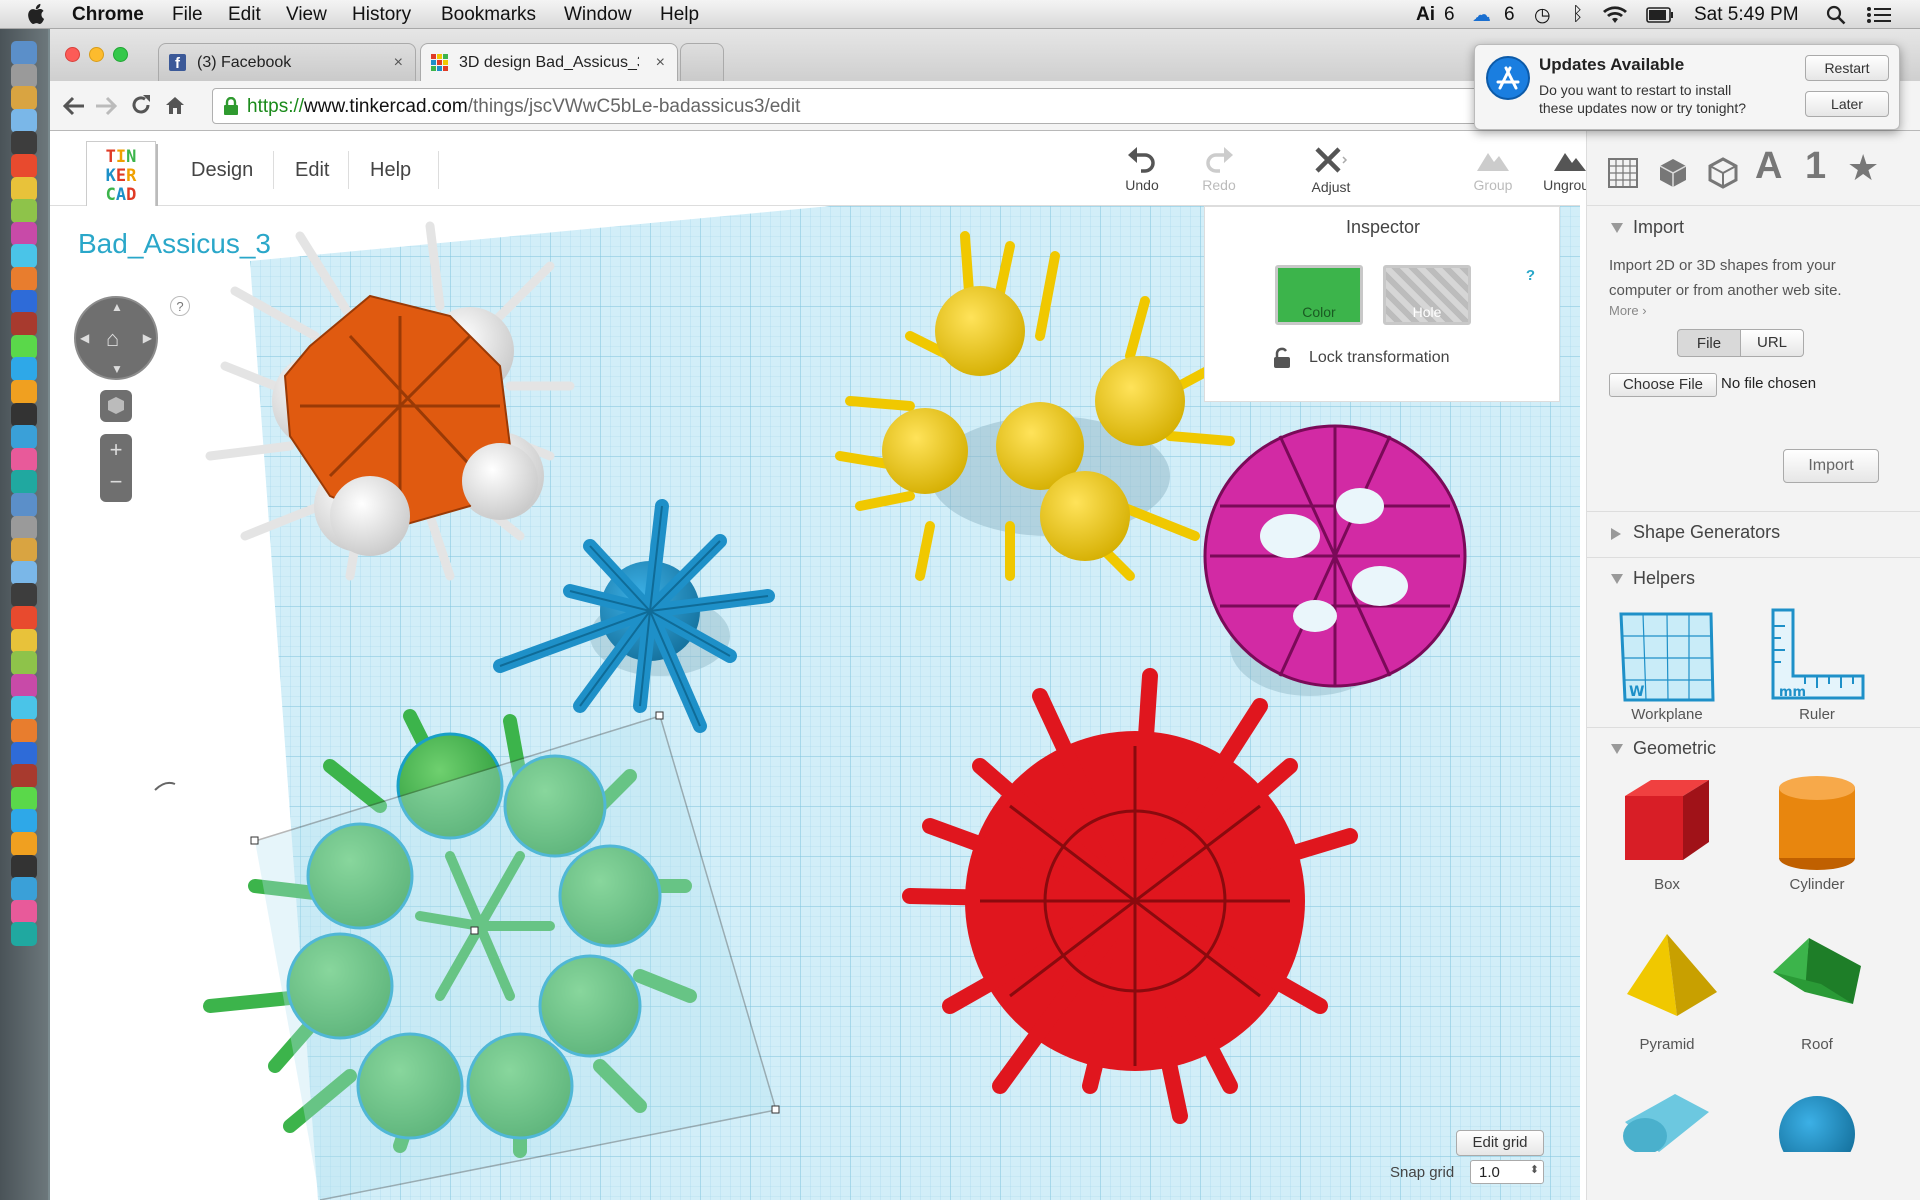 This screenshot has width=1920, height=1200. What do you see at coordinates (1825, 166) in the screenshot?
I see `number-category-icon: 1` at bounding box center [1825, 166].